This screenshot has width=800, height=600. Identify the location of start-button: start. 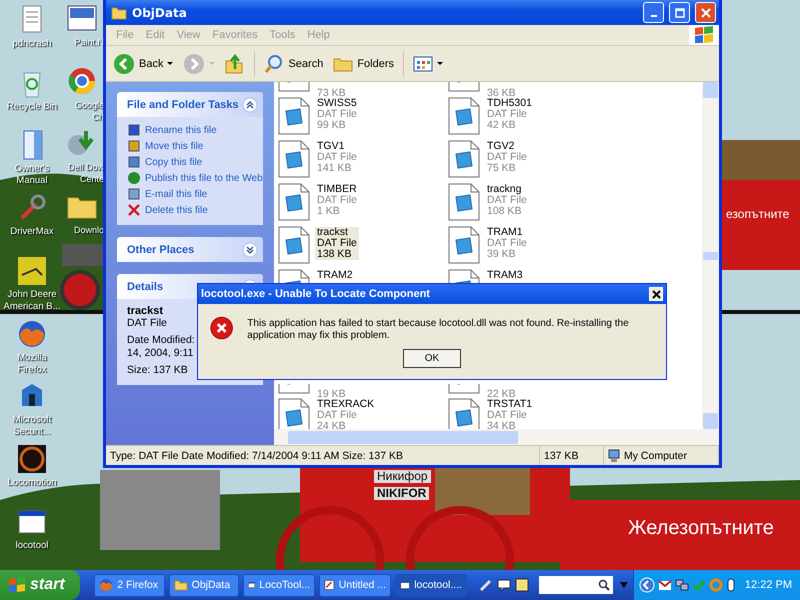
(40, 585).